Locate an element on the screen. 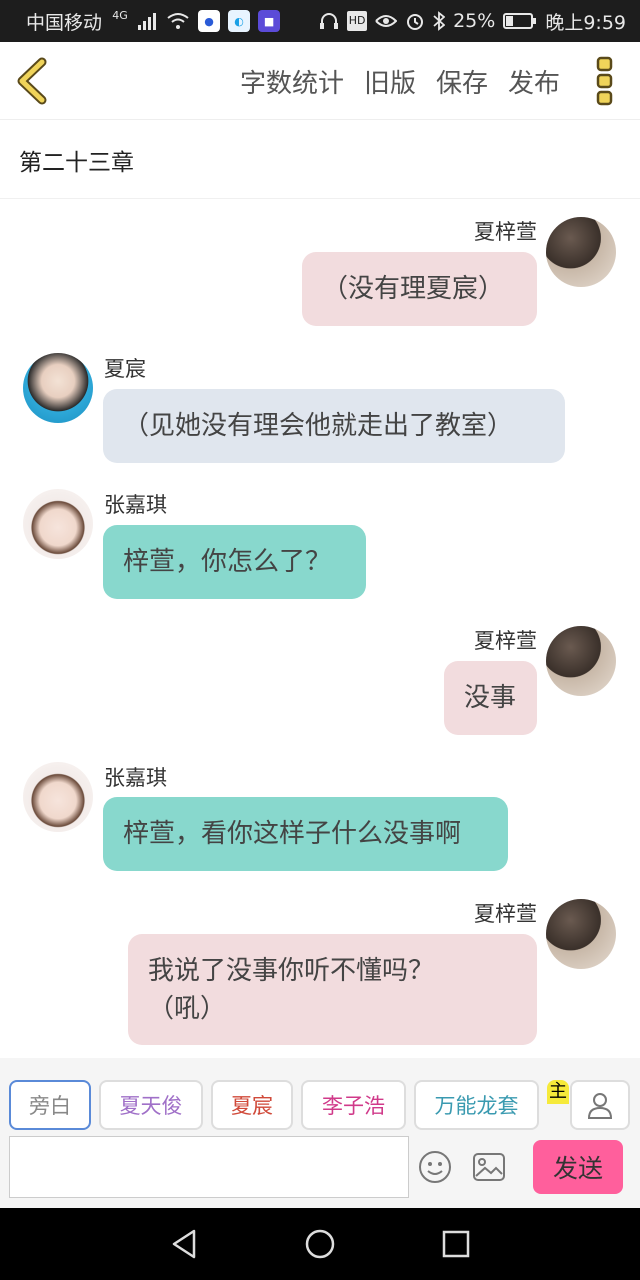  character-chip-xiatianjun: 夏天俊 is located at coordinates (151, 1105).